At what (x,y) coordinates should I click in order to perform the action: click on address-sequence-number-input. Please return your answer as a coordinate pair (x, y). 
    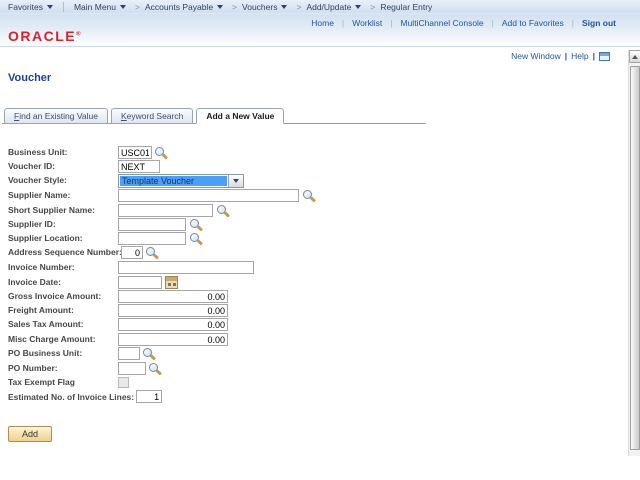
    Looking at the image, I should click on (132, 252).